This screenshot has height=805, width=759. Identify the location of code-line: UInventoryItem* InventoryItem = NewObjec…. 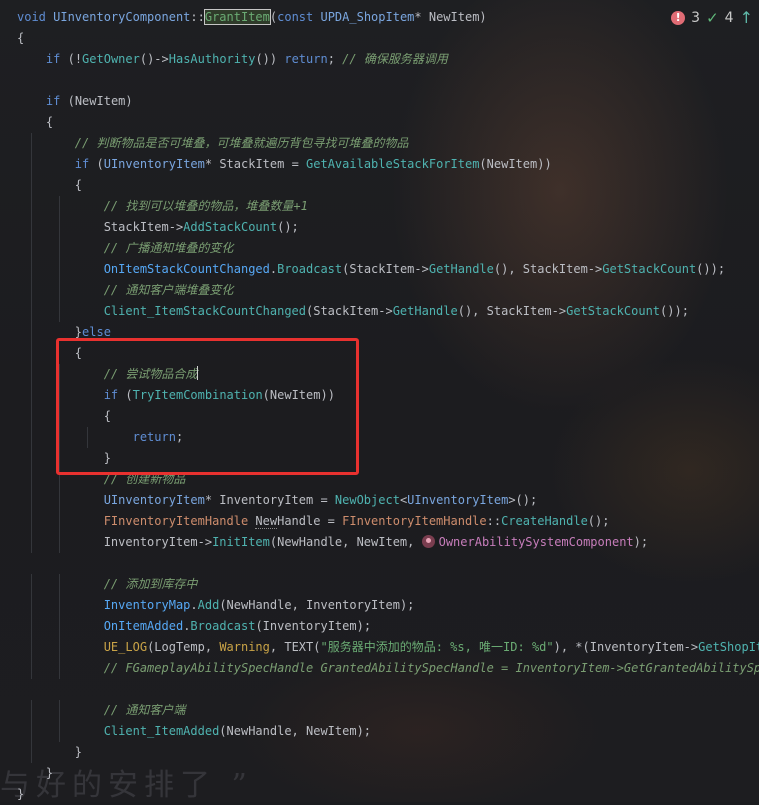
(379, 500).